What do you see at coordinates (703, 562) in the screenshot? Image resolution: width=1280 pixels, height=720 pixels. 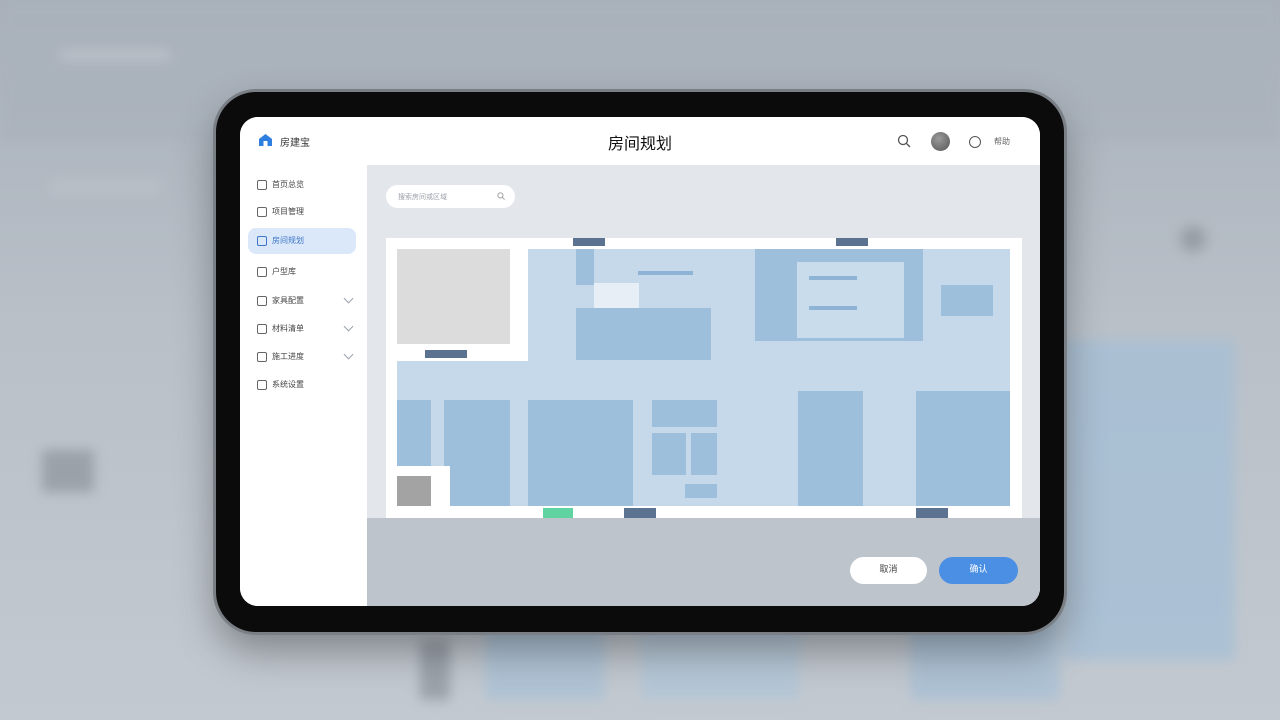 I see `action-bar: 取消 确认` at bounding box center [703, 562].